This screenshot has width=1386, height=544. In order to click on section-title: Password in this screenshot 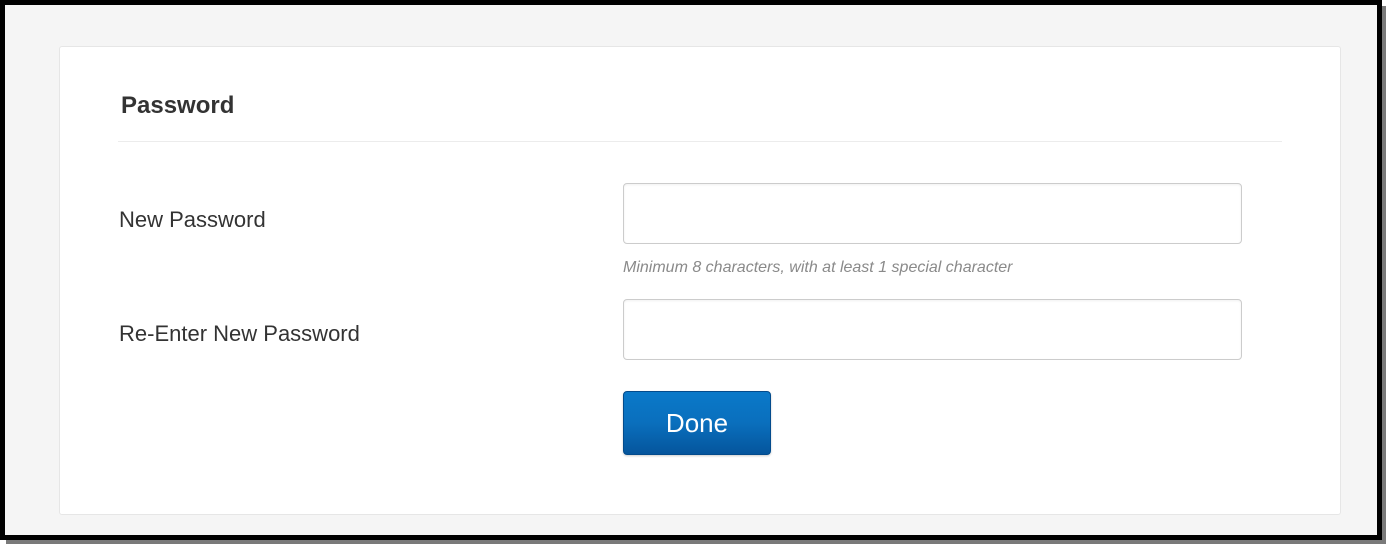, I will do `click(178, 105)`.